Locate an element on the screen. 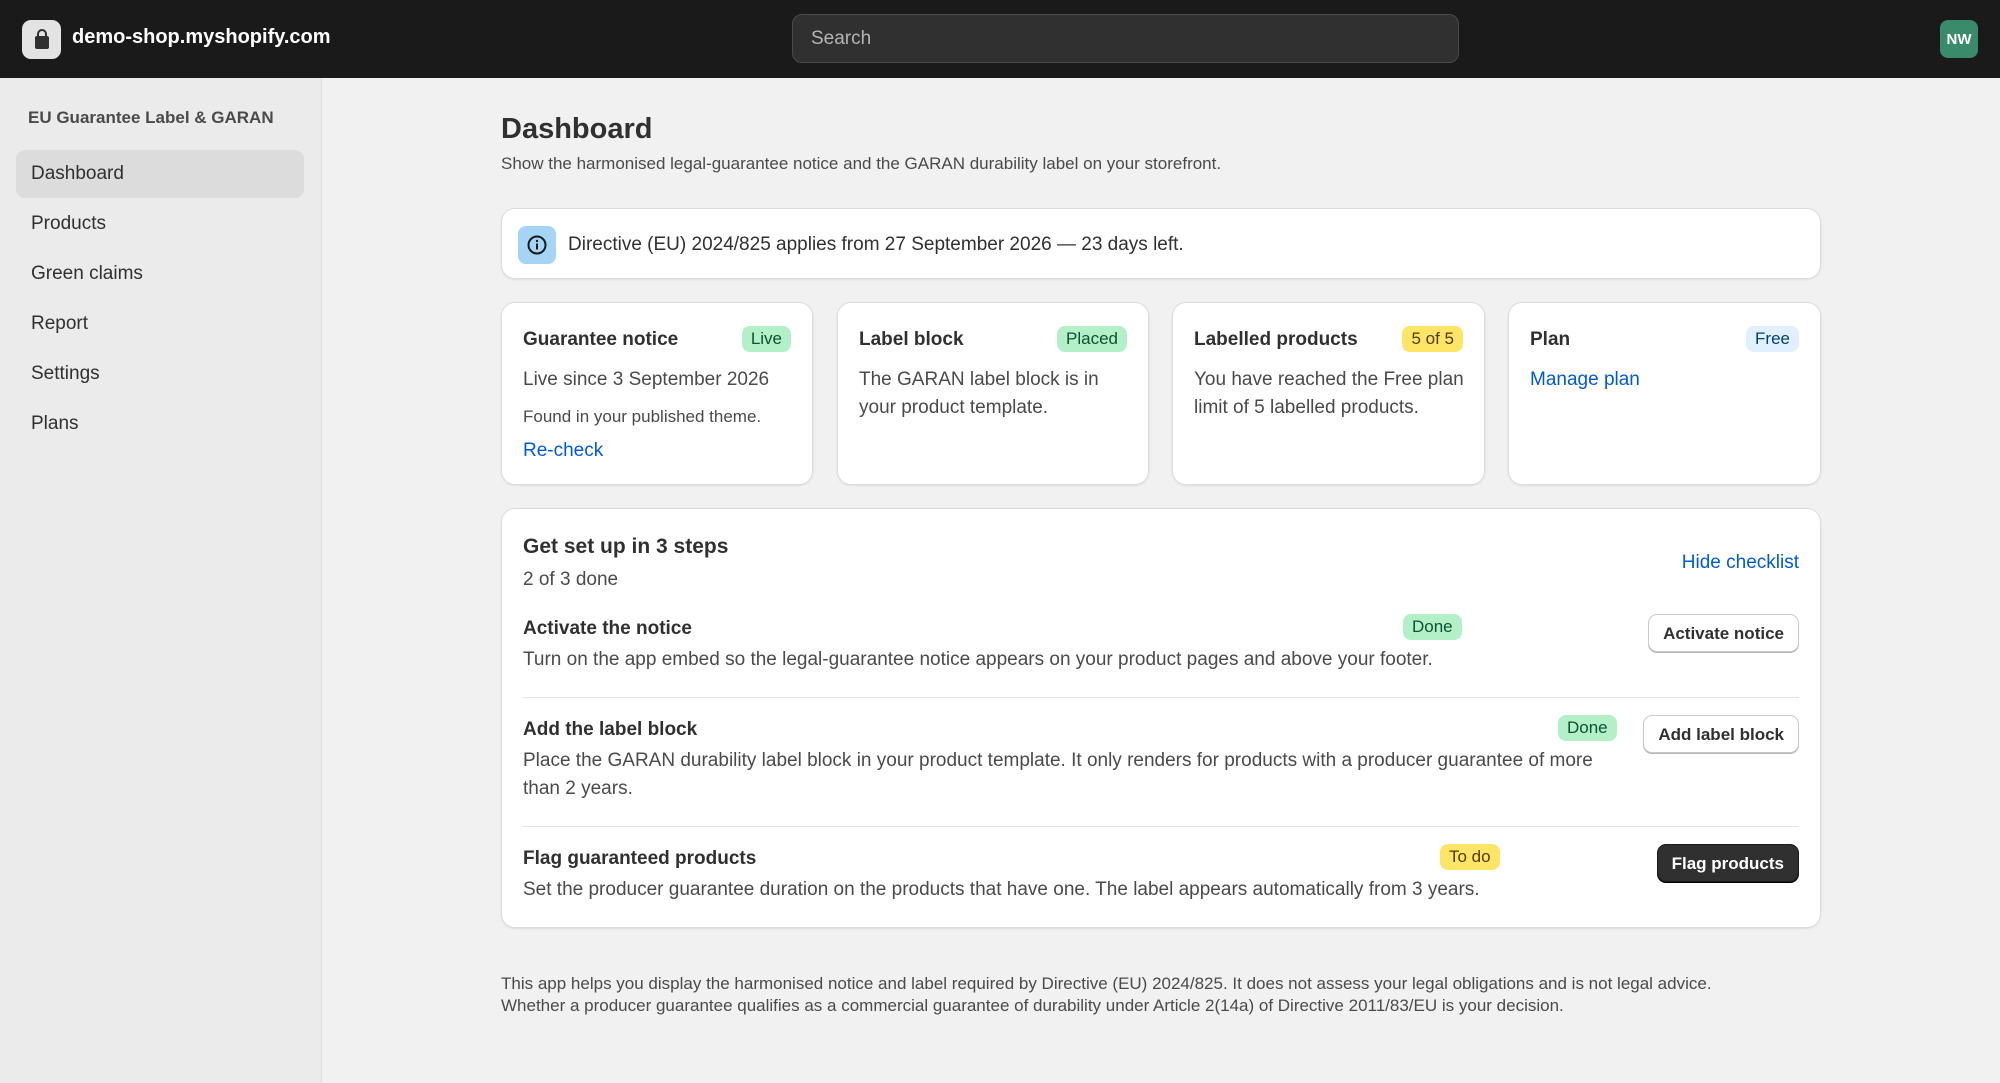 This screenshot has width=2000, height=1083. step-title: Flag guaranteed products is located at coordinates (640, 858).